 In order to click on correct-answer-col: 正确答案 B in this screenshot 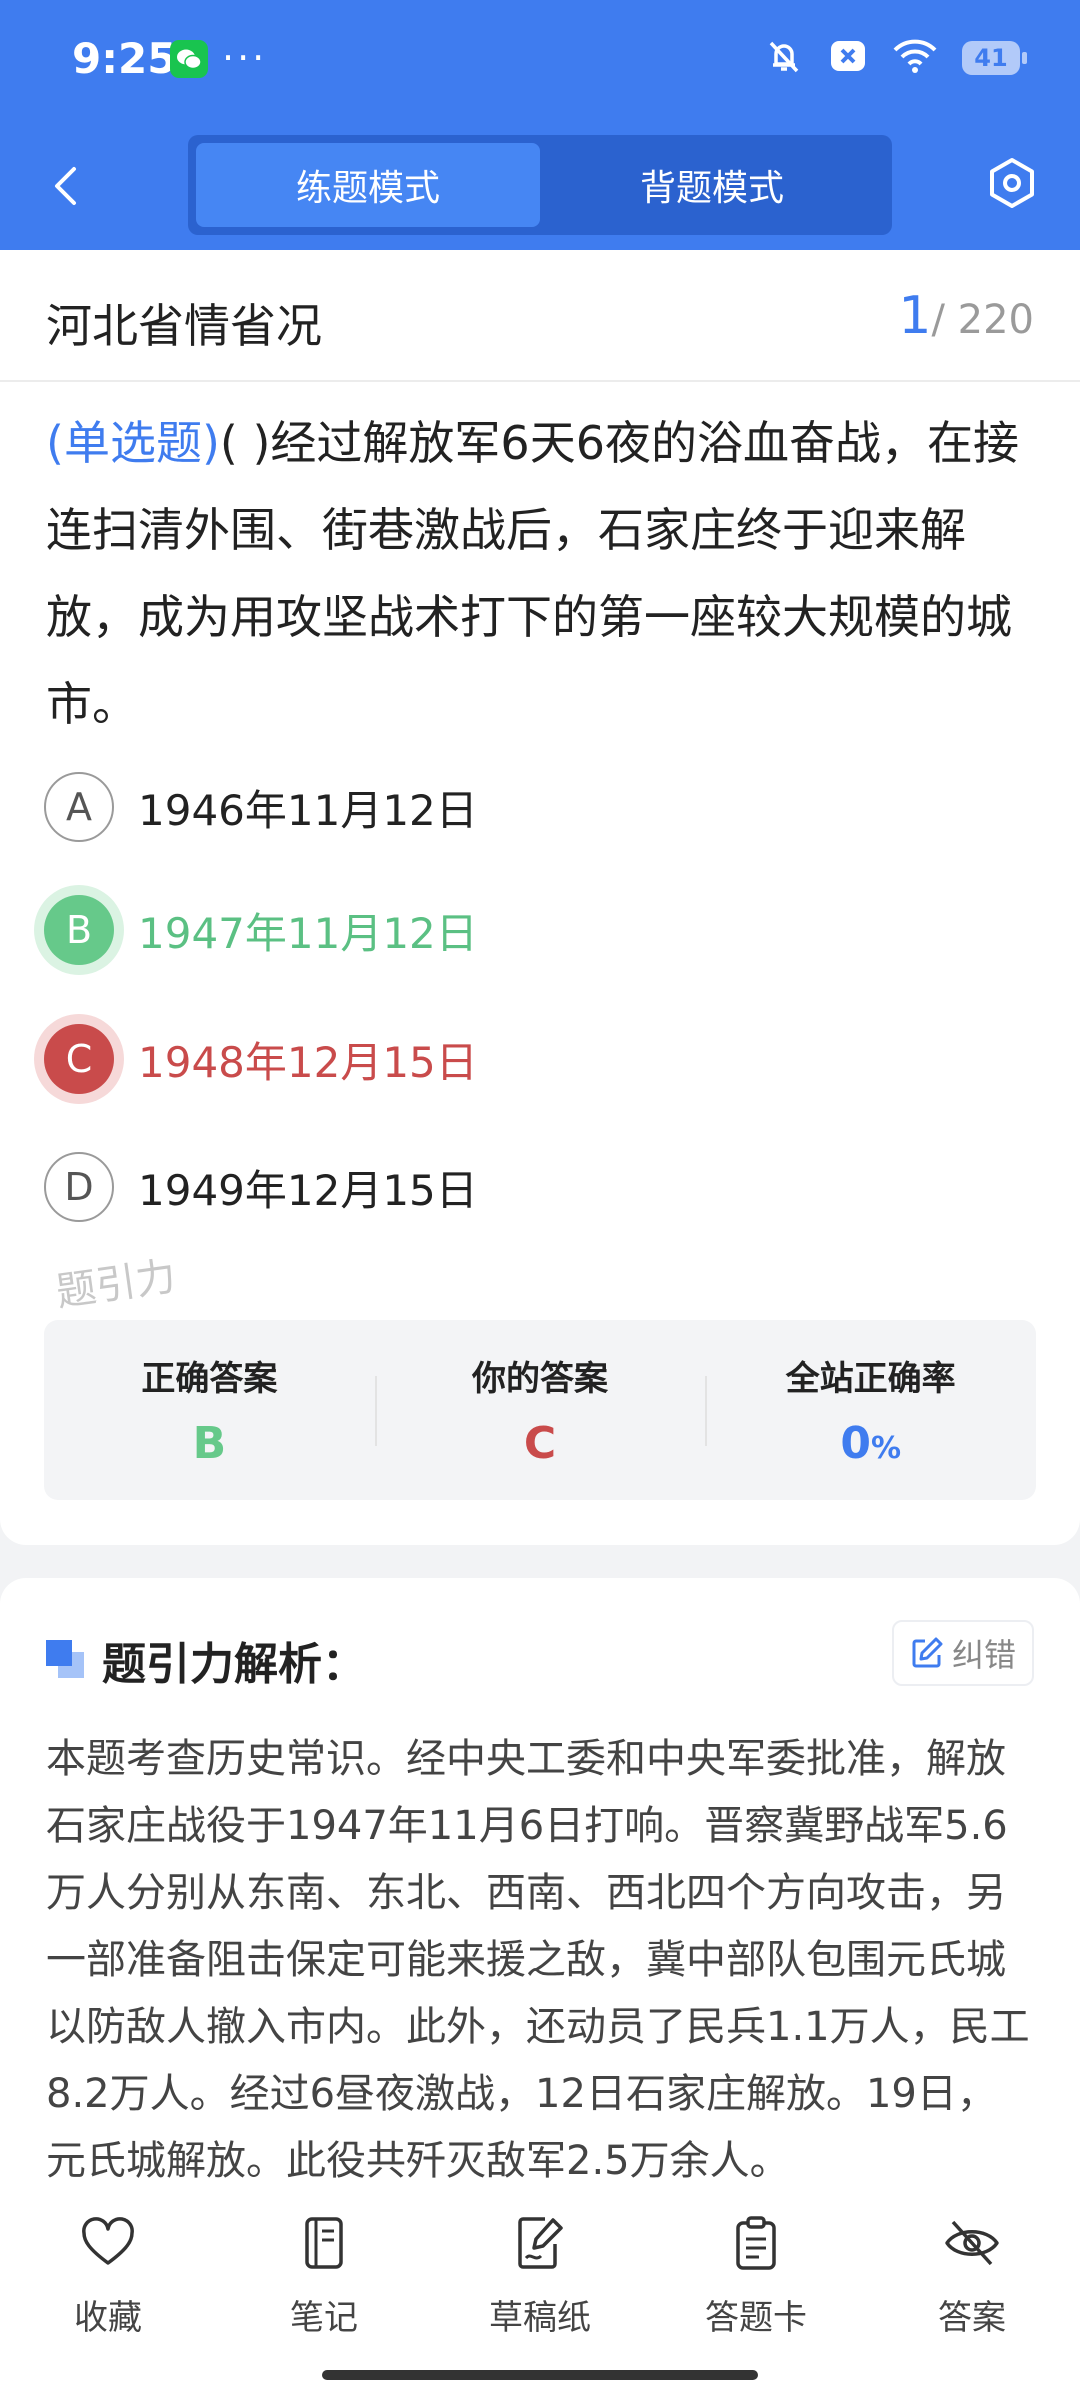, I will do `click(209, 1410)`.